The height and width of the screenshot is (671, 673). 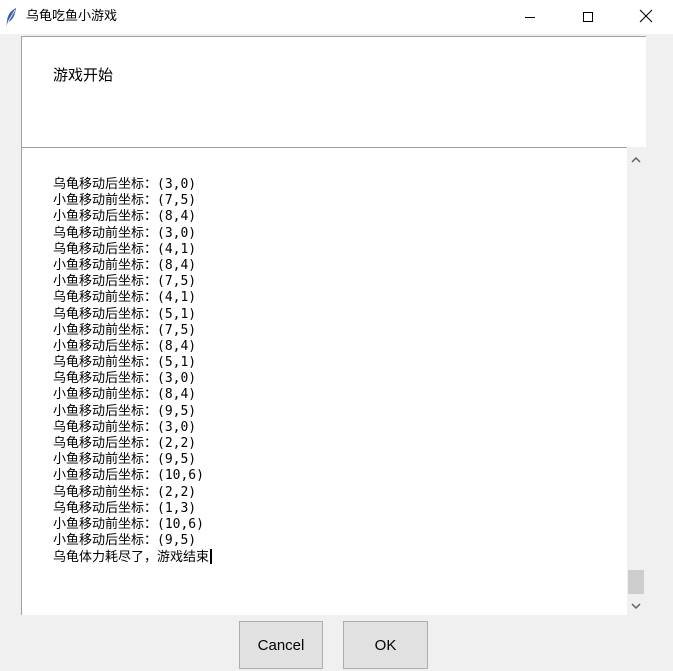 What do you see at coordinates (125, 492) in the screenshot?
I see `log-line: 乌龟移动前坐标：(2,2)` at bounding box center [125, 492].